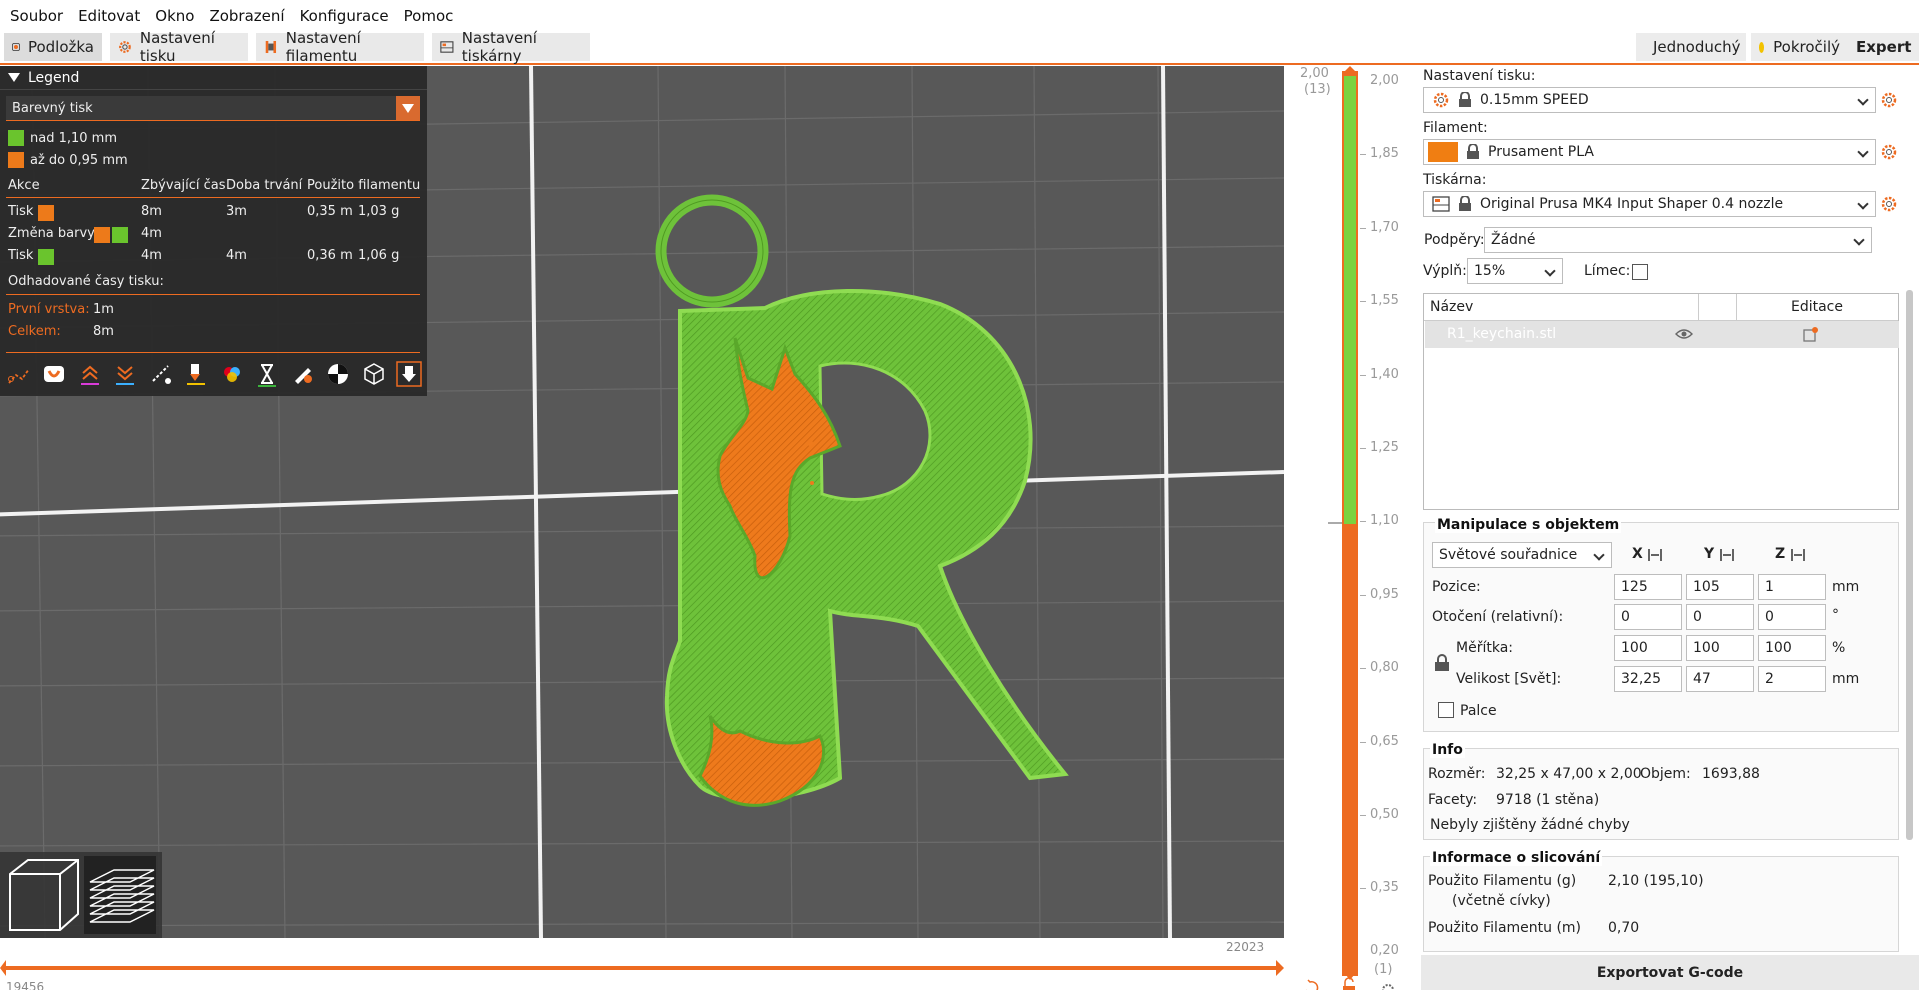 This screenshot has height=990, width=1919. What do you see at coordinates (1792, 617) in the screenshot?
I see `rotation-z-input: 0` at bounding box center [1792, 617].